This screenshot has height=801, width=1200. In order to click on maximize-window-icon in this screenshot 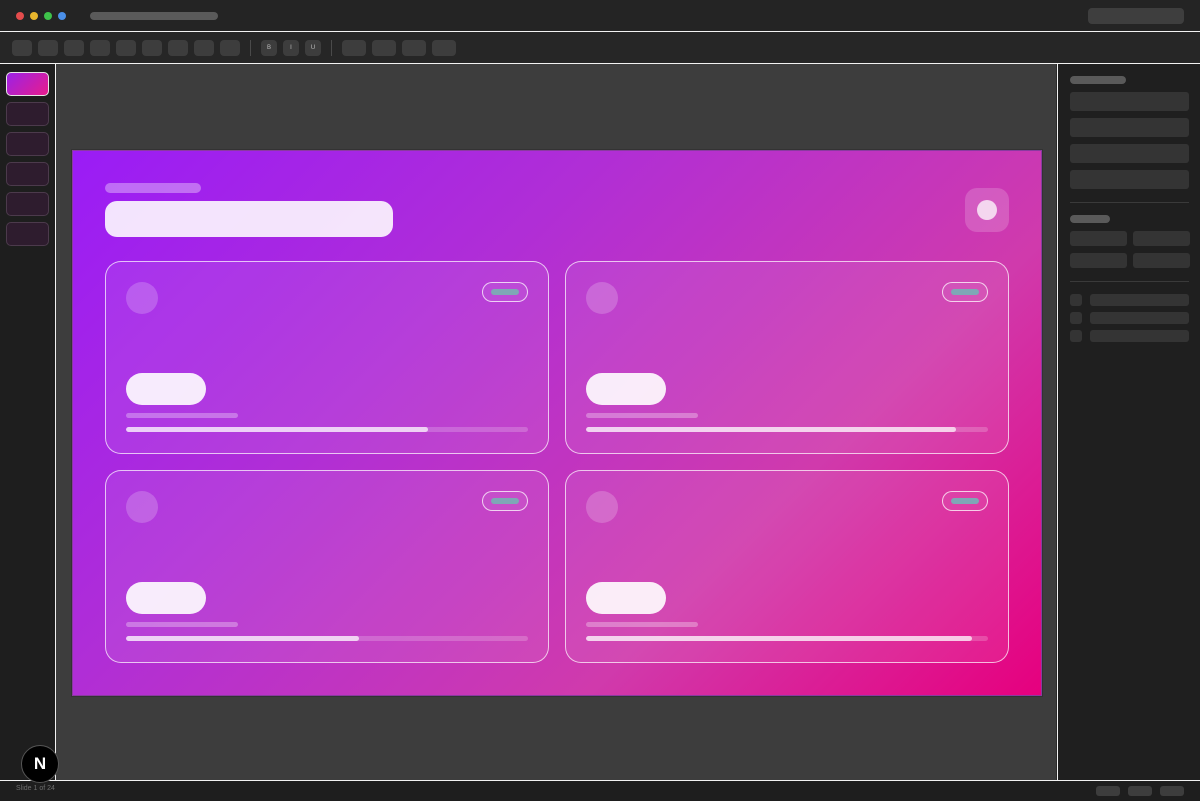, I will do `click(48, 16)`.